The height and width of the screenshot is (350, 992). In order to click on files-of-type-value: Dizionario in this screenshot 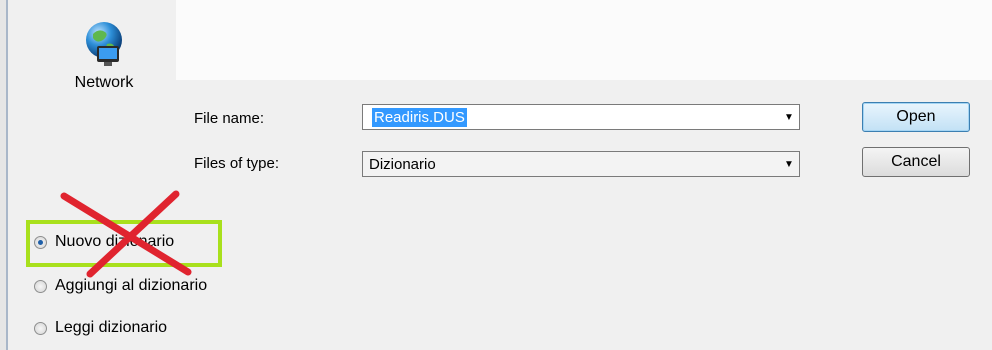, I will do `click(402, 164)`.